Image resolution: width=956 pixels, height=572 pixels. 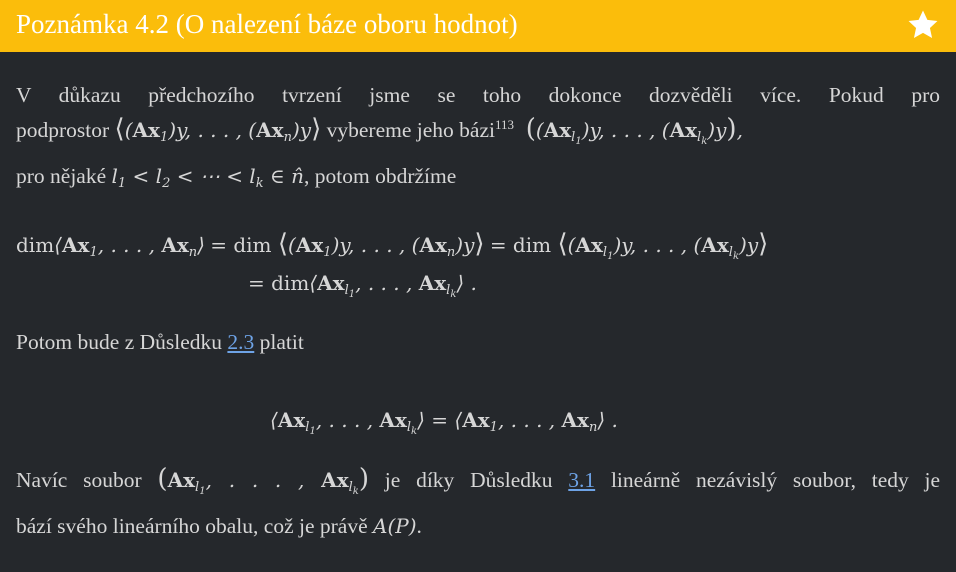 What do you see at coordinates (923, 25) in the screenshot?
I see `star-icon` at bounding box center [923, 25].